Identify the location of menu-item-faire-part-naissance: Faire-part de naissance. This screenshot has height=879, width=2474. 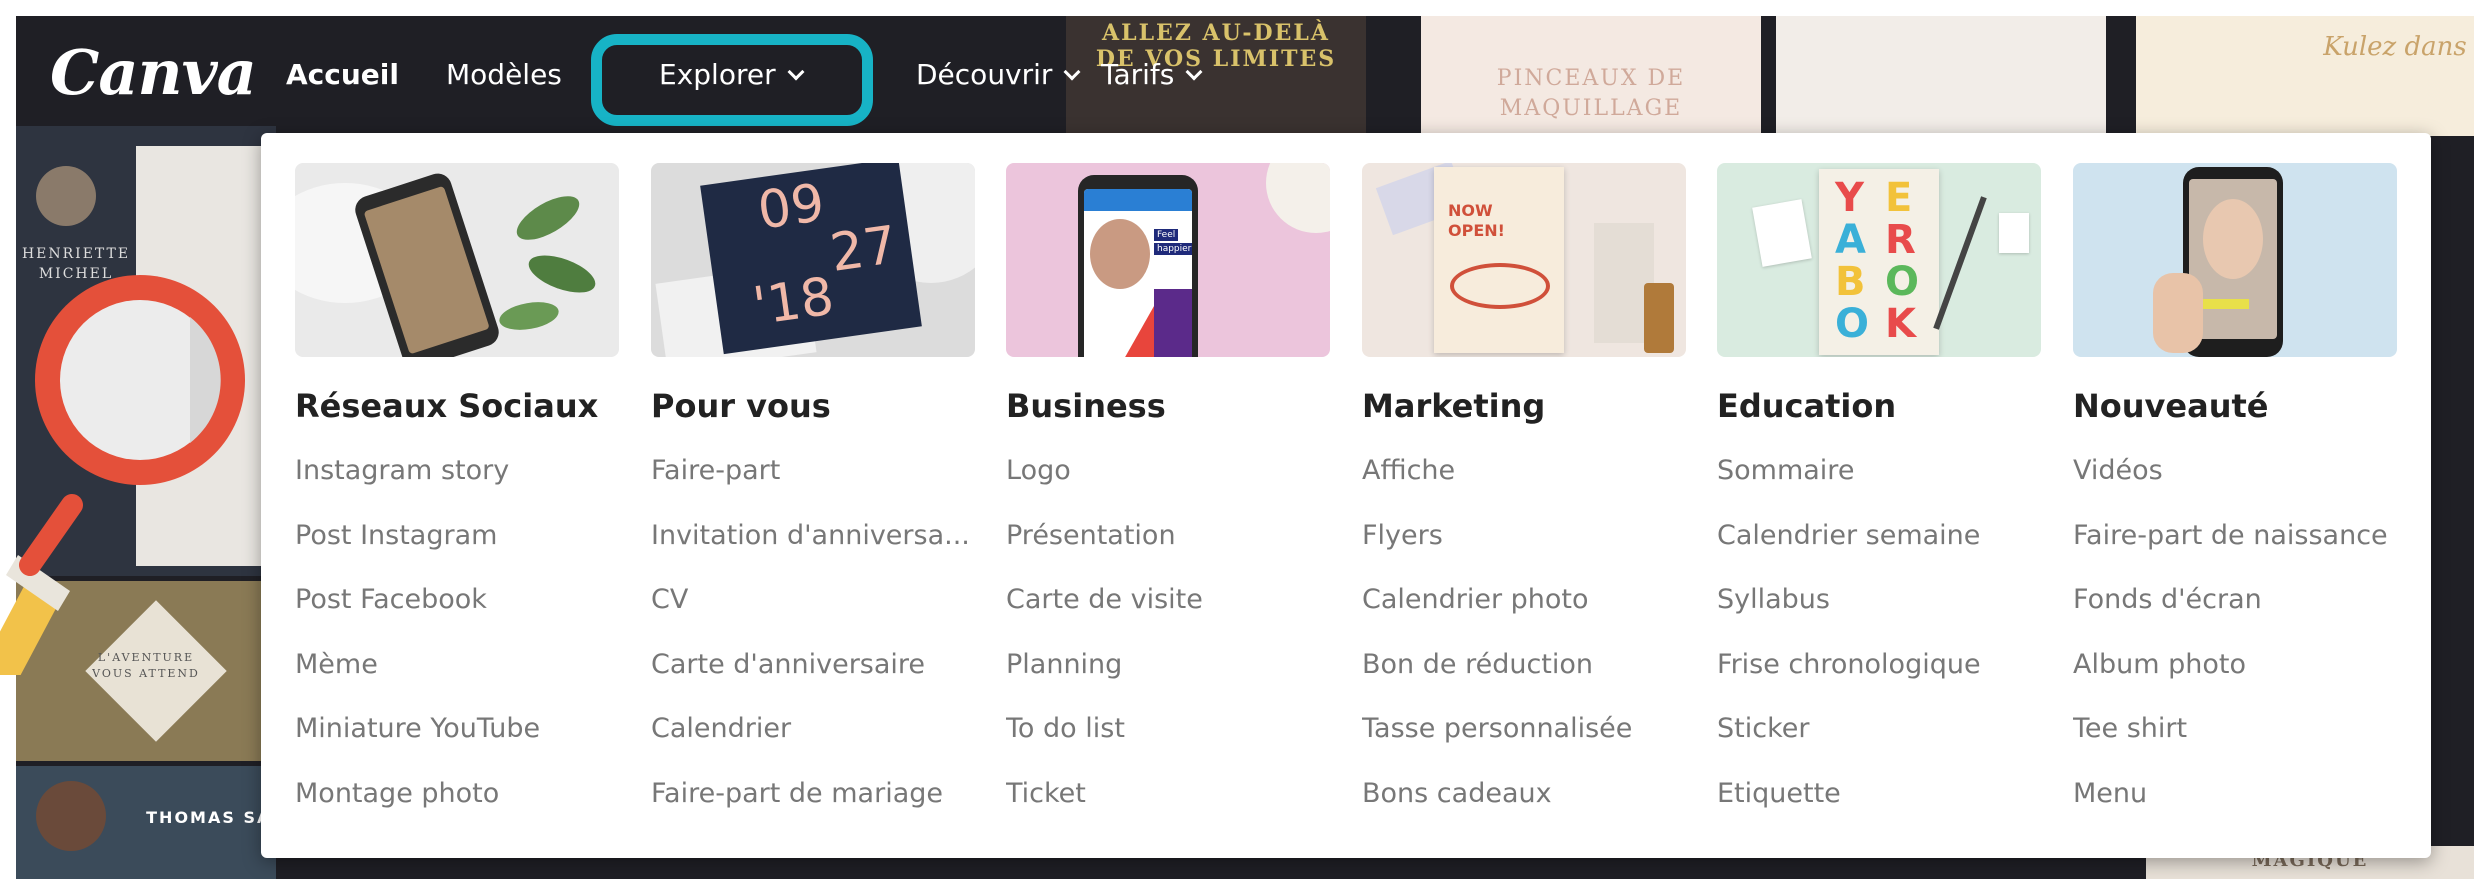
(2235, 536).